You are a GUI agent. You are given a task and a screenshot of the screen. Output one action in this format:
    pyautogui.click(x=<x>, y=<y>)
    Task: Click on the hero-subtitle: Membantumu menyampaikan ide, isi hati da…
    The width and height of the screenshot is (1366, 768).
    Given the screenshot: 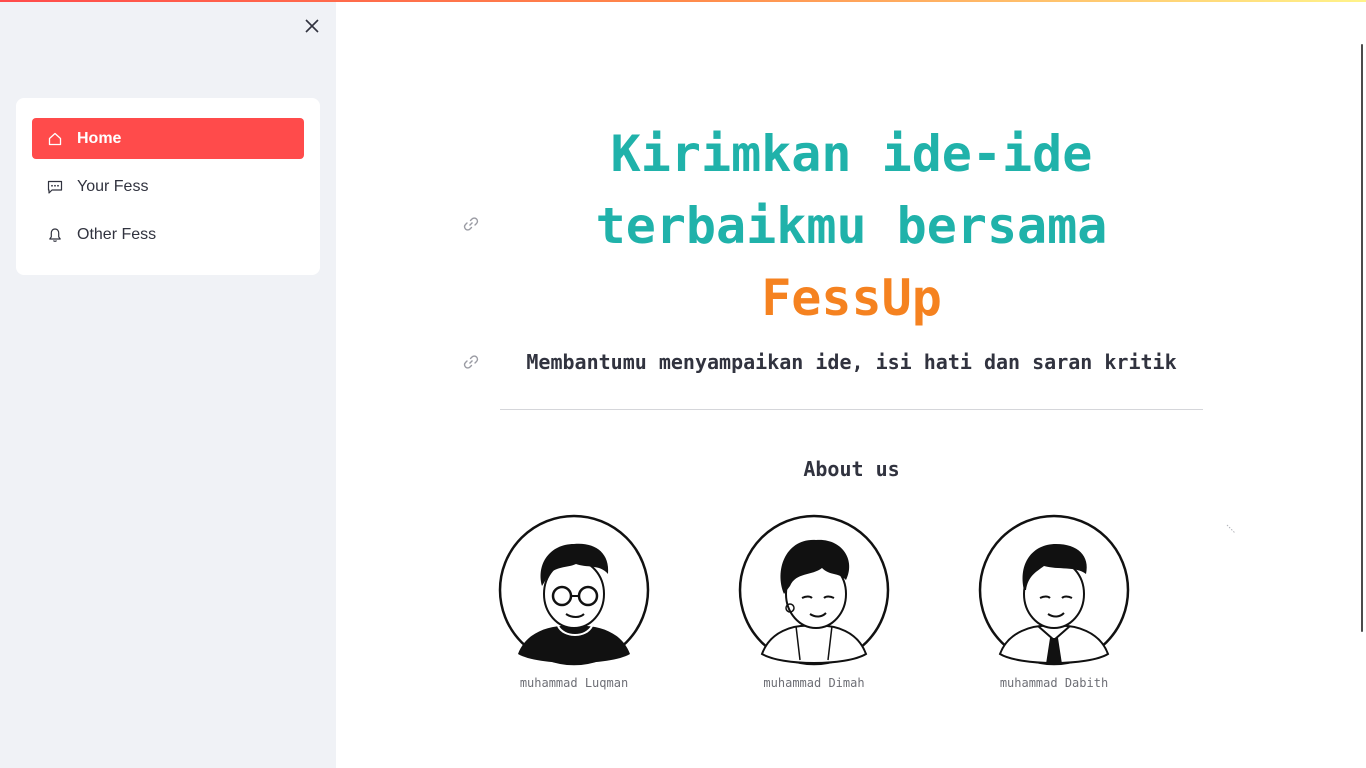 What is the action you would take?
    pyautogui.click(x=851, y=362)
    